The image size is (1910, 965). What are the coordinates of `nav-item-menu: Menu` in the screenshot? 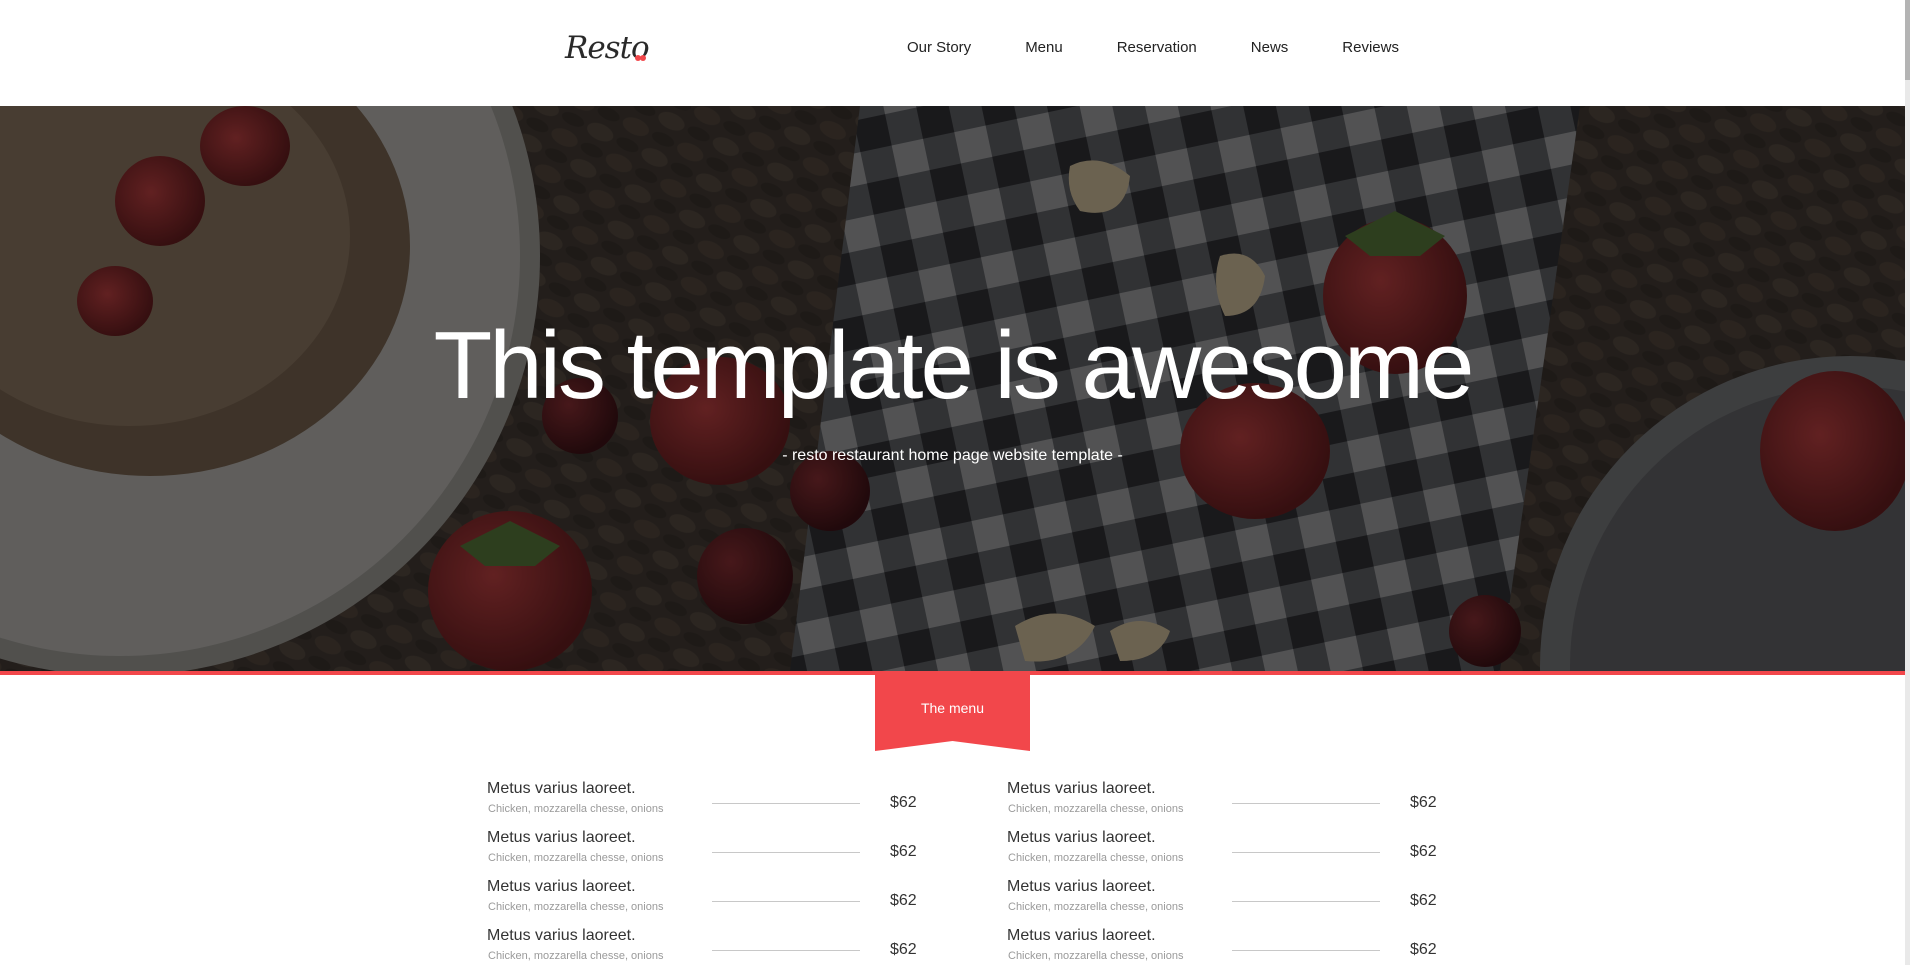 It's located at (1044, 47).